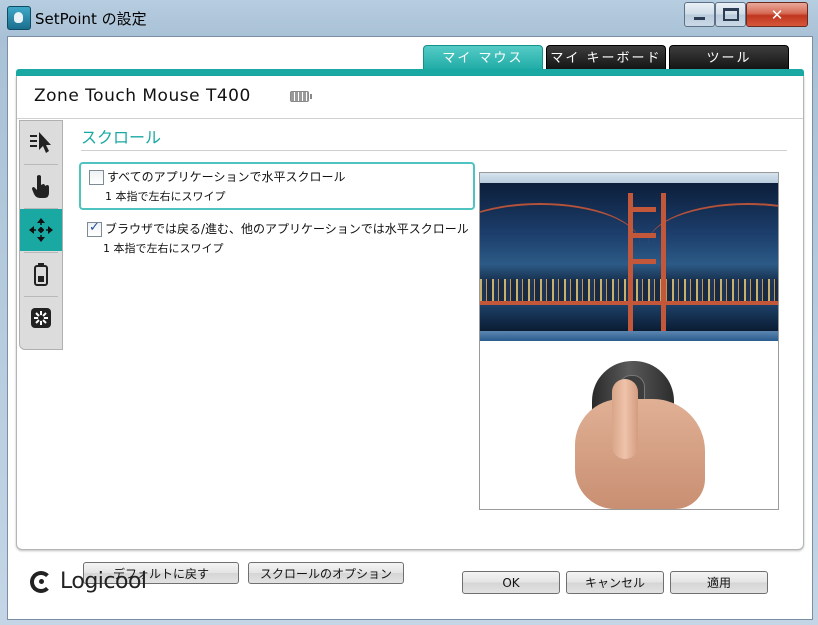  What do you see at coordinates (410, 118) in the screenshot?
I see `header-divider` at bounding box center [410, 118].